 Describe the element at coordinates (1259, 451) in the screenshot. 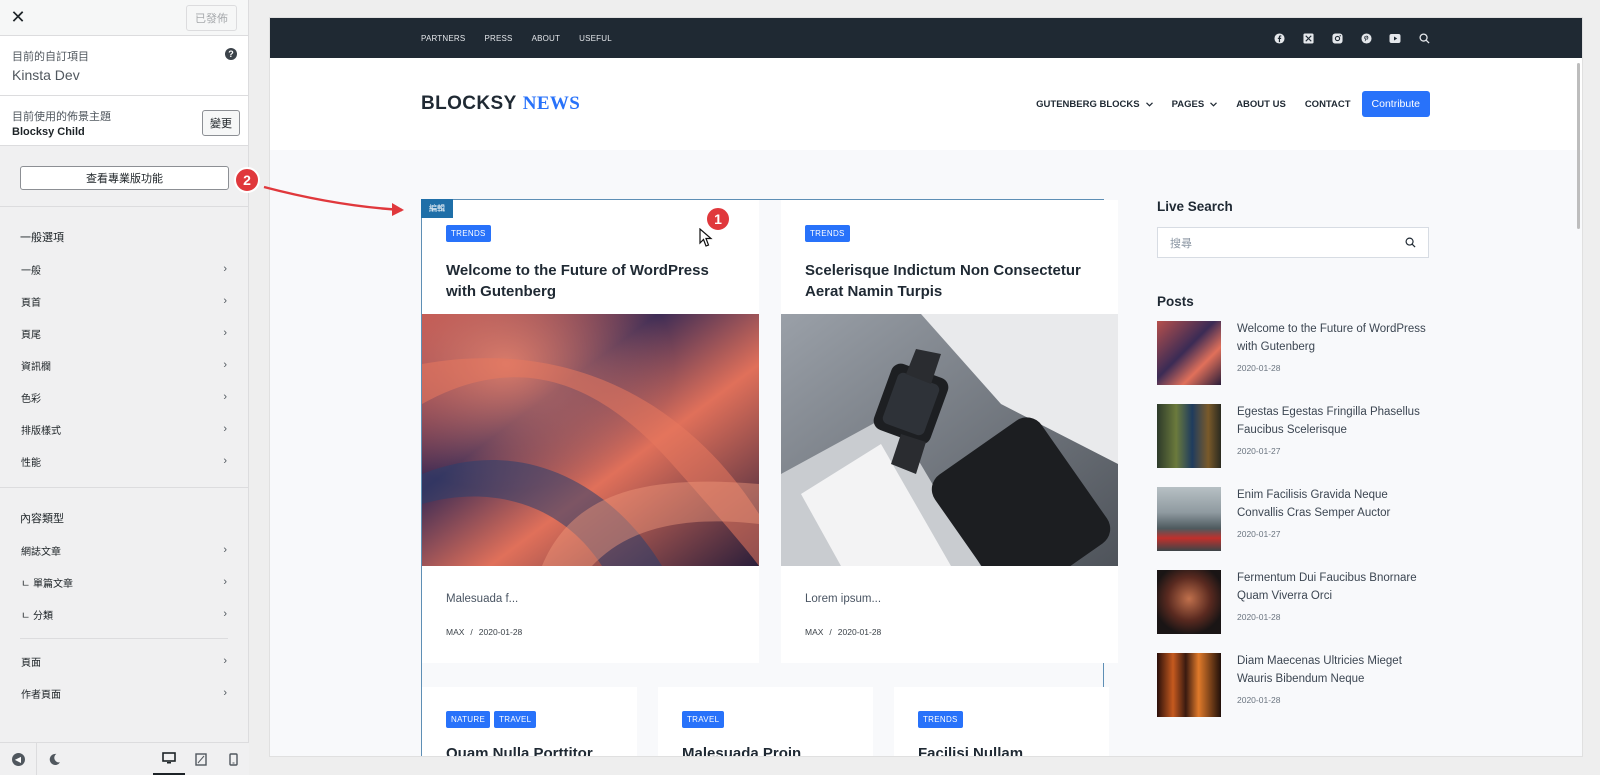

I see `recent-post-date: 2020-01-27` at that location.